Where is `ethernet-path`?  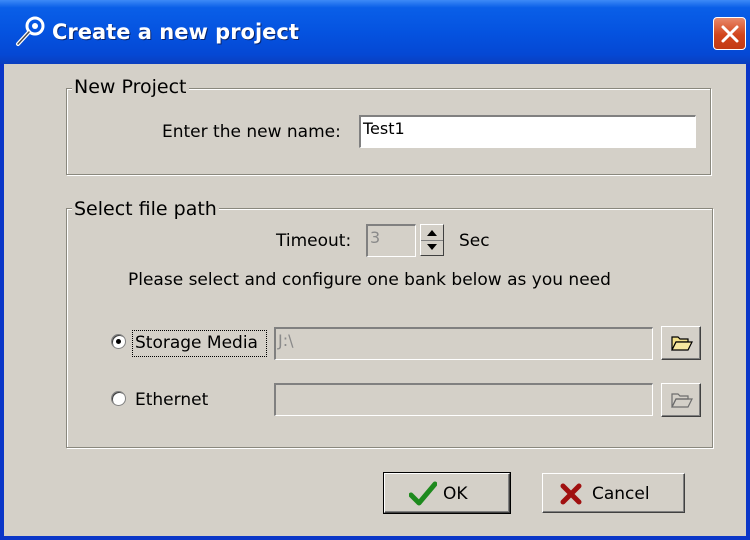
ethernet-path is located at coordinates (463, 399).